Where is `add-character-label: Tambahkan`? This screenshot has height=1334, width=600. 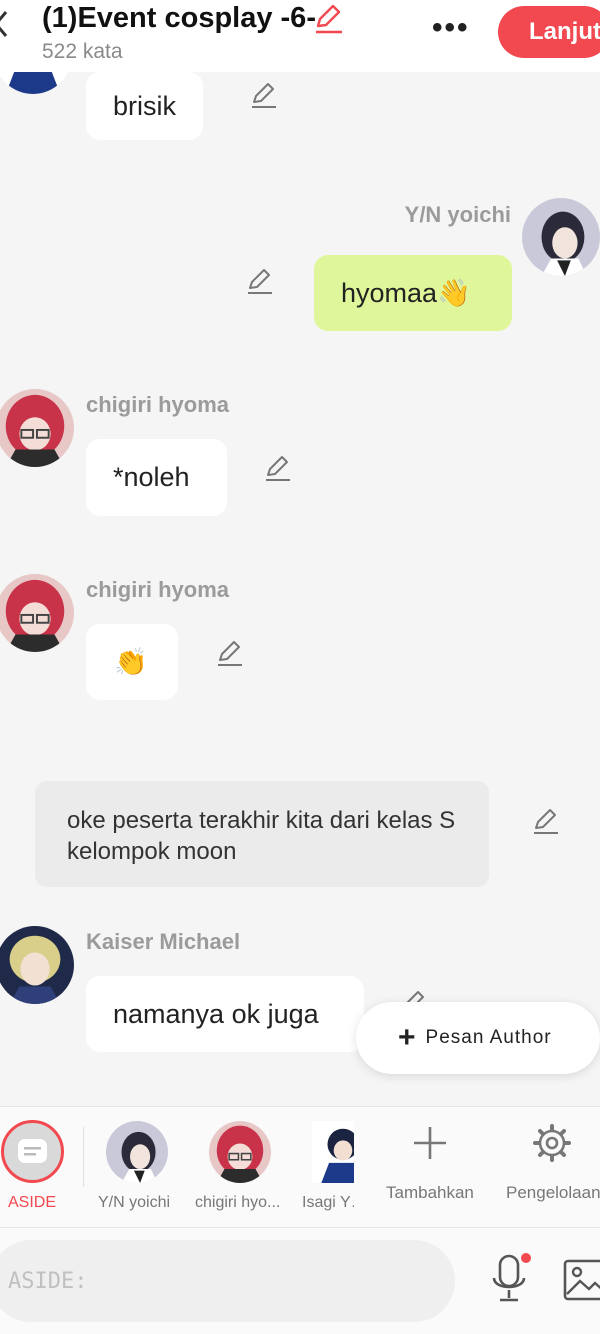 add-character-label: Tambahkan is located at coordinates (430, 1192).